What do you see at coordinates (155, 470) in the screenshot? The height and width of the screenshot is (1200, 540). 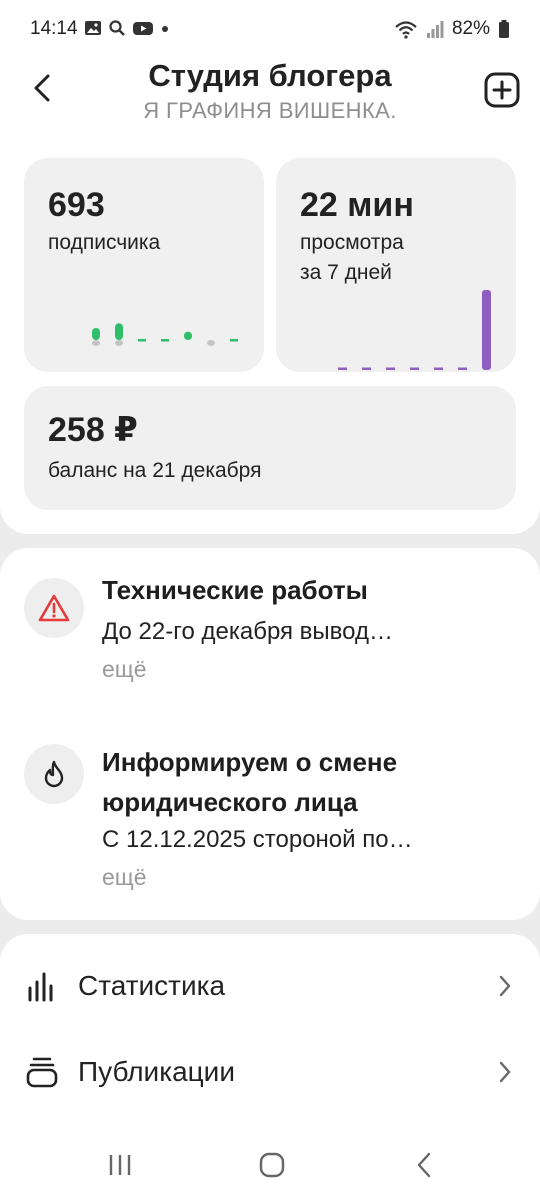 I see `balance-label: баланс на 21 декабря` at bounding box center [155, 470].